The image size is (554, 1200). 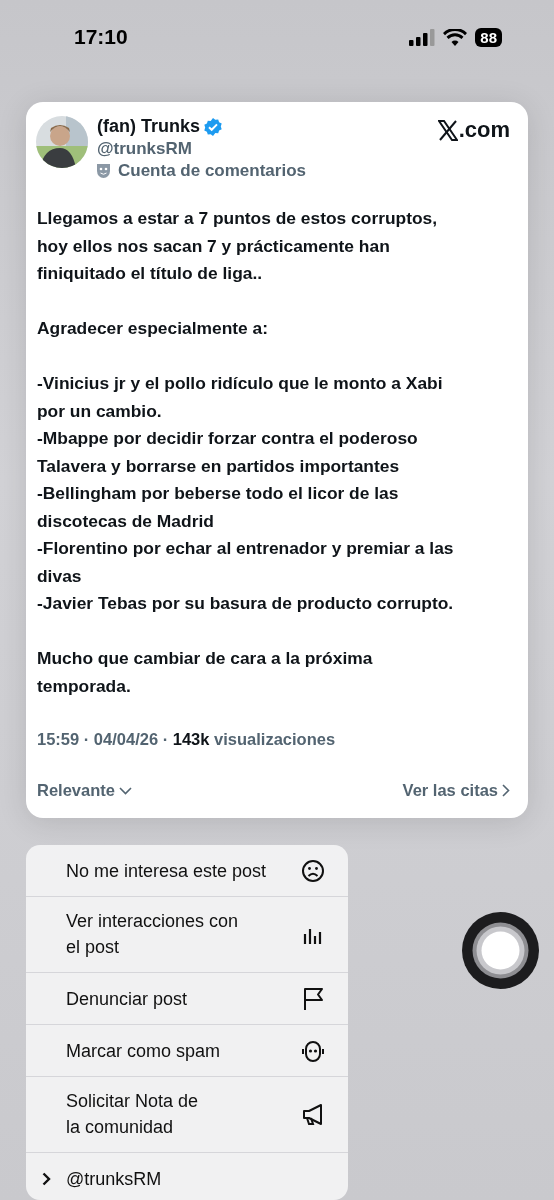 What do you see at coordinates (456, 790) in the screenshot?
I see `quotes-link: Ver las citas` at bounding box center [456, 790].